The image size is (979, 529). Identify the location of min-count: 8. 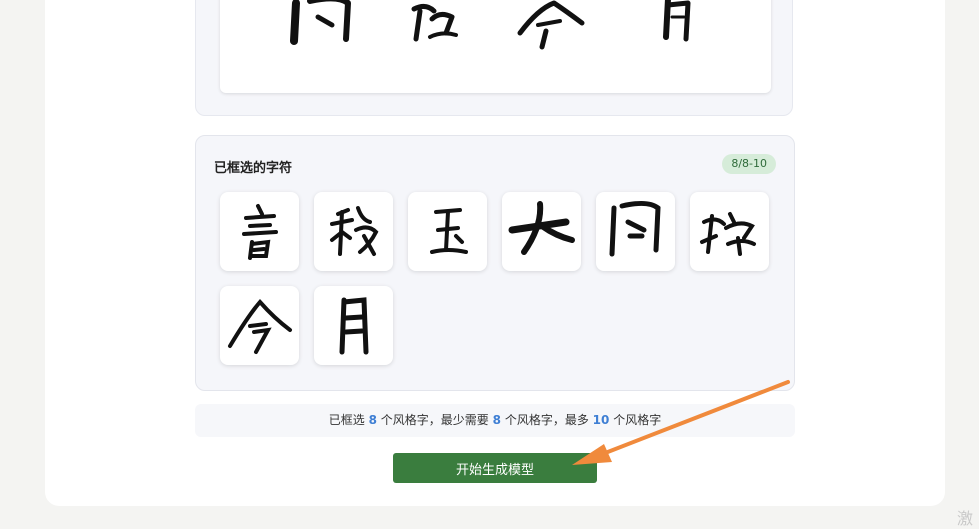
(496, 420).